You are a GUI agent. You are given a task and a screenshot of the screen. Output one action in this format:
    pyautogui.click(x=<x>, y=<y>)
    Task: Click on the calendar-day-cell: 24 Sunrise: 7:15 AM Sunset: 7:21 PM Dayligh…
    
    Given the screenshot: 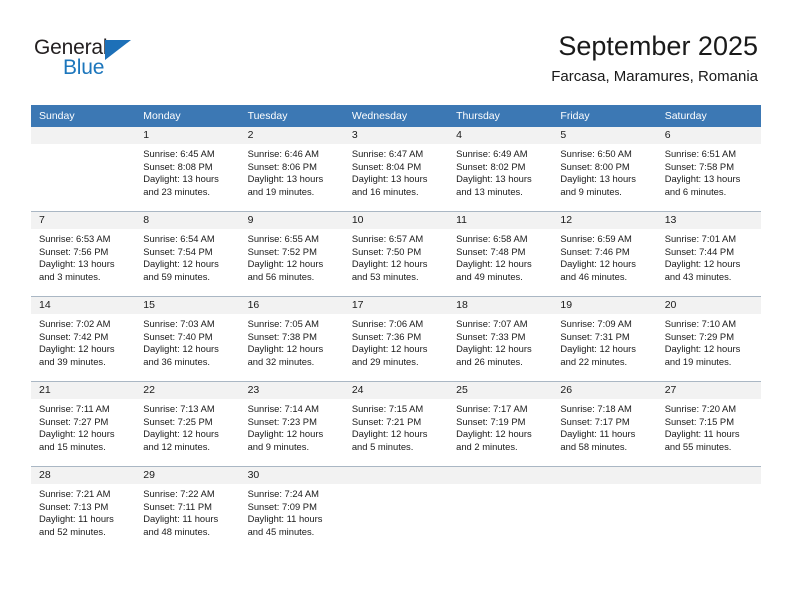 What is the action you would take?
    pyautogui.click(x=396, y=424)
    